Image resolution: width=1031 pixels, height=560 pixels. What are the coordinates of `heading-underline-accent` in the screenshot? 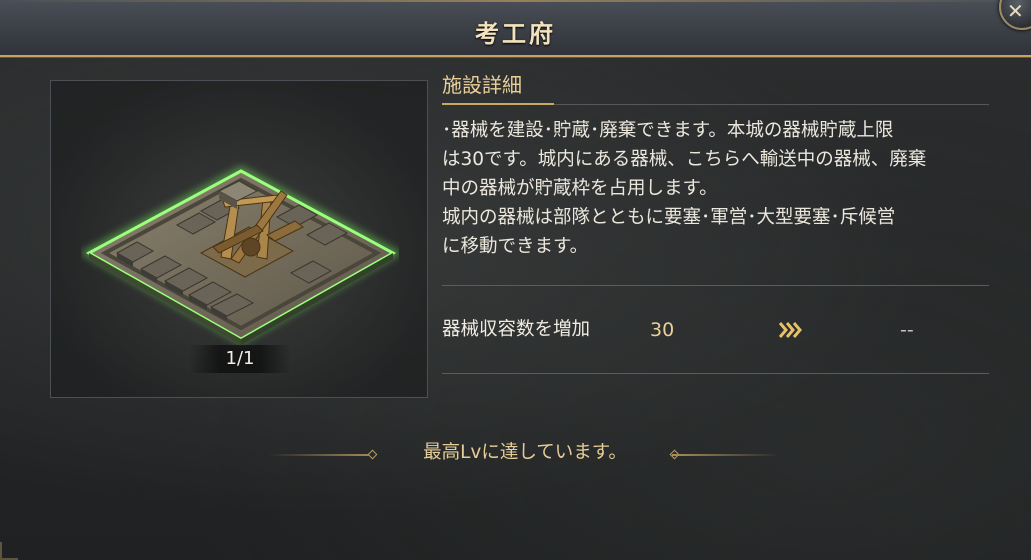 It's located at (498, 104).